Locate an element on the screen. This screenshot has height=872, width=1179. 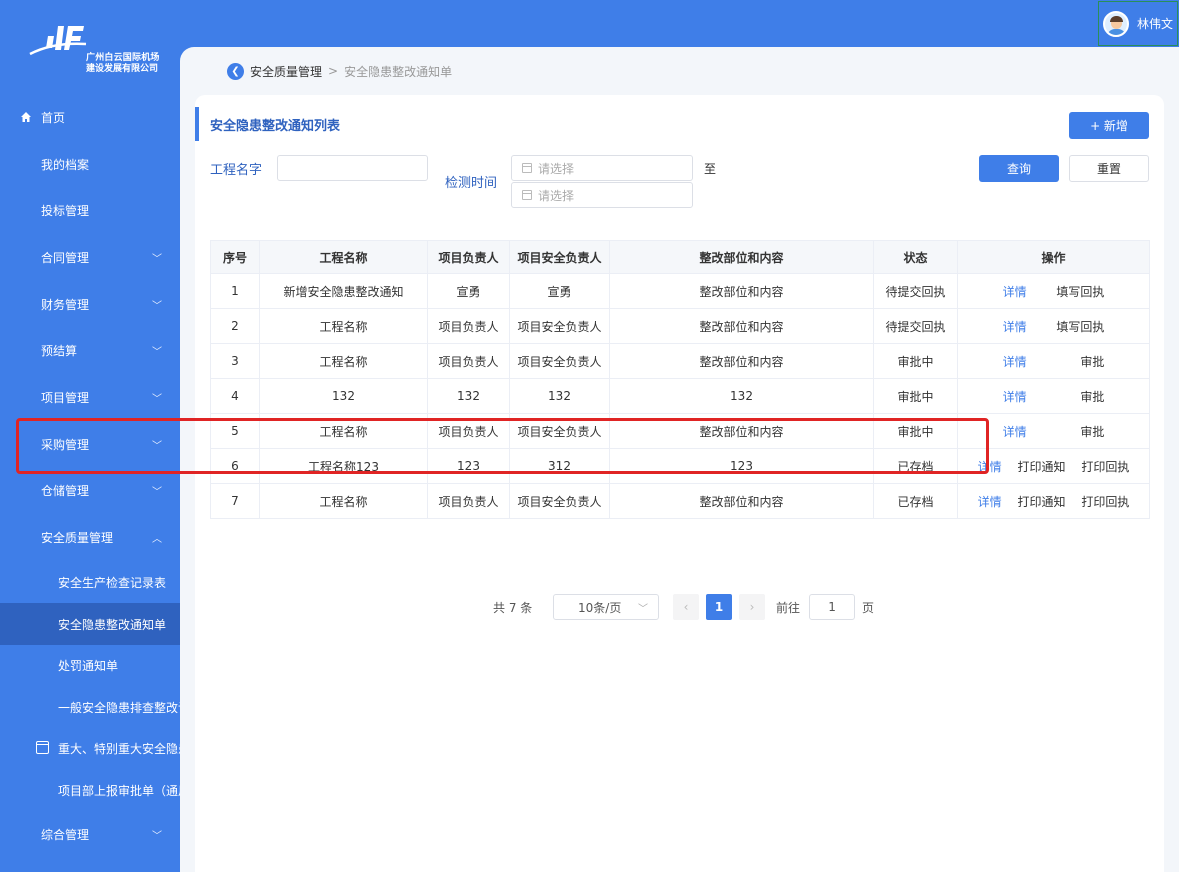
column-header: 工程名称 is located at coordinates (343, 257).